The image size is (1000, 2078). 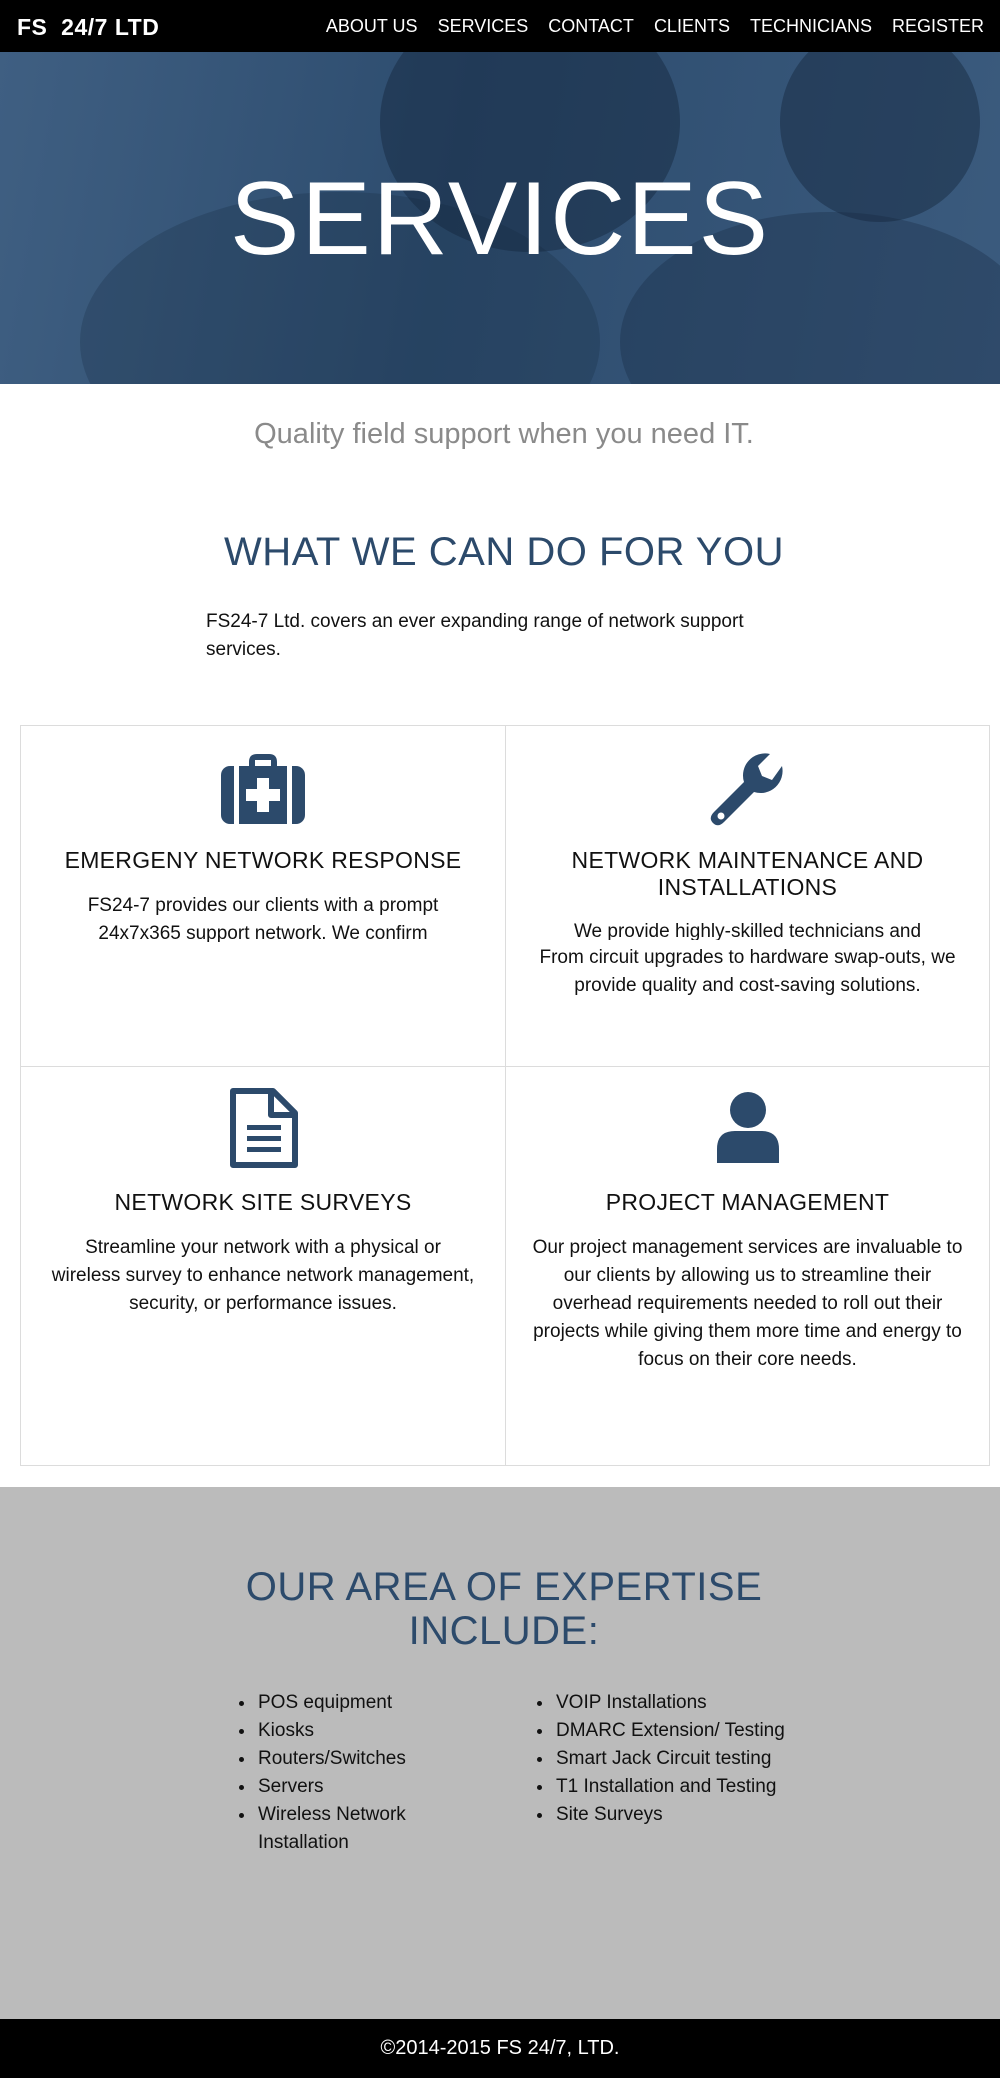 What do you see at coordinates (684, 1759) in the screenshot?
I see `expertise-item: Smart Jack Circuit testing` at bounding box center [684, 1759].